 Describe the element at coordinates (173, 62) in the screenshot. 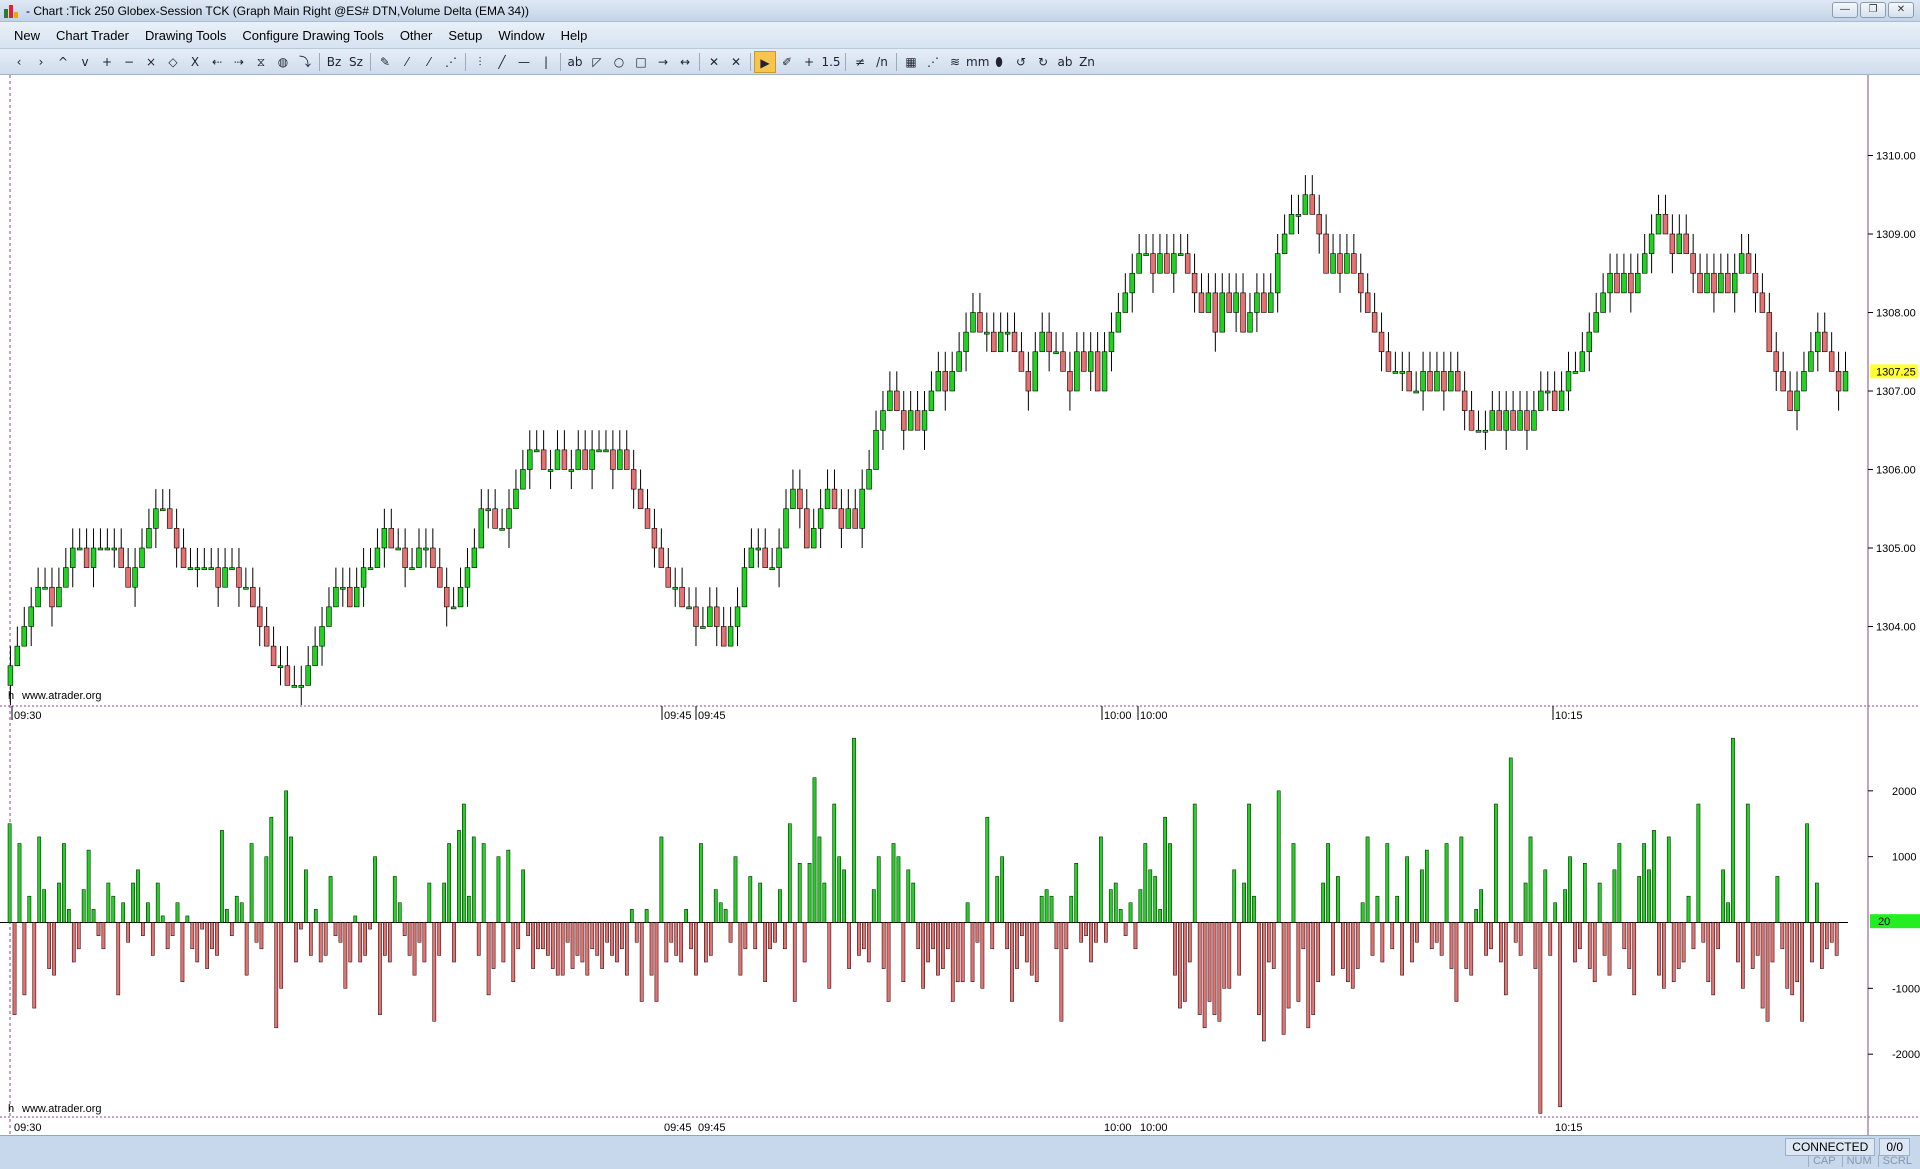

I see `toolbar-tool-7-icon: ◇` at that location.